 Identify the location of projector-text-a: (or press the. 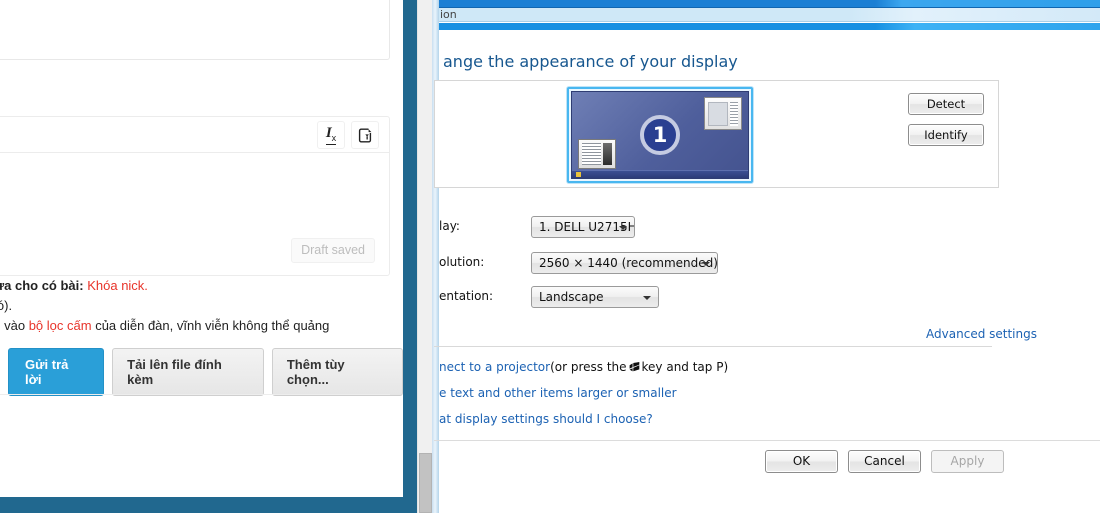
(588, 367).